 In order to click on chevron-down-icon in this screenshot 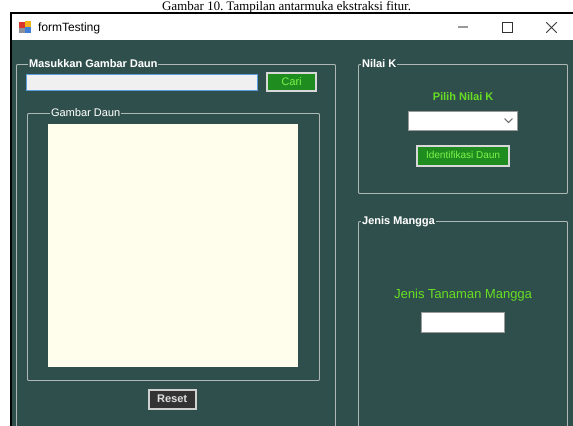, I will do `click(508, 121)`.